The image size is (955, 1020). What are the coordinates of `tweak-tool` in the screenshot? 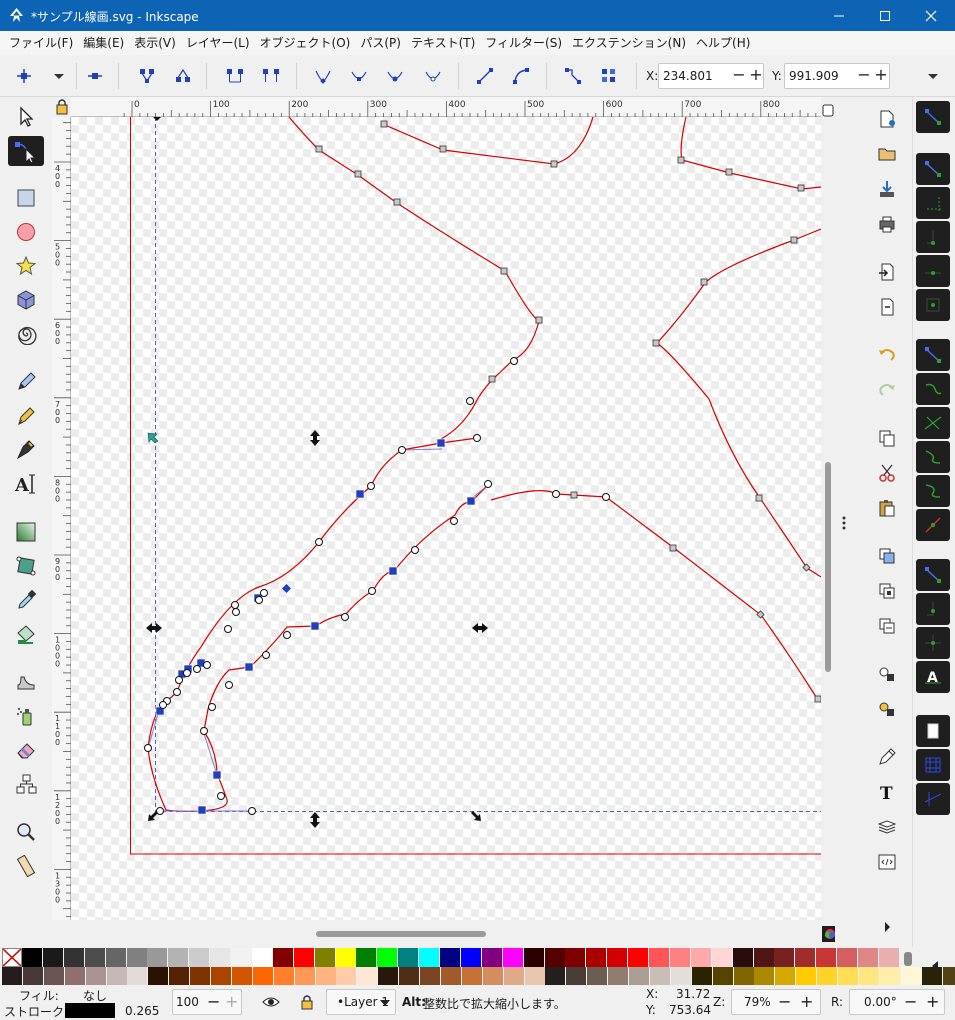 It's located at (26, 682).